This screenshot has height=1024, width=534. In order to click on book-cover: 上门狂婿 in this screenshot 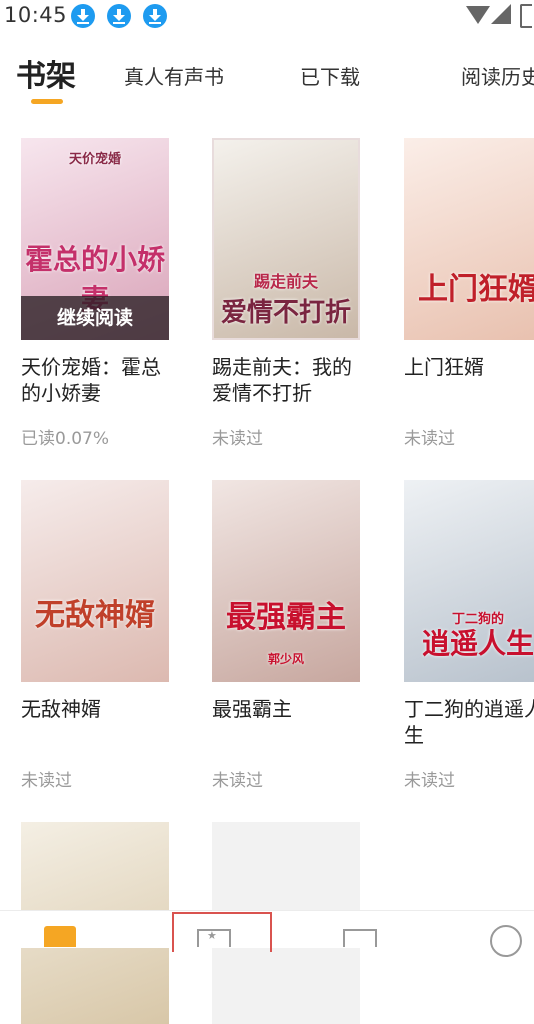, I will do `click(469, 239)`.